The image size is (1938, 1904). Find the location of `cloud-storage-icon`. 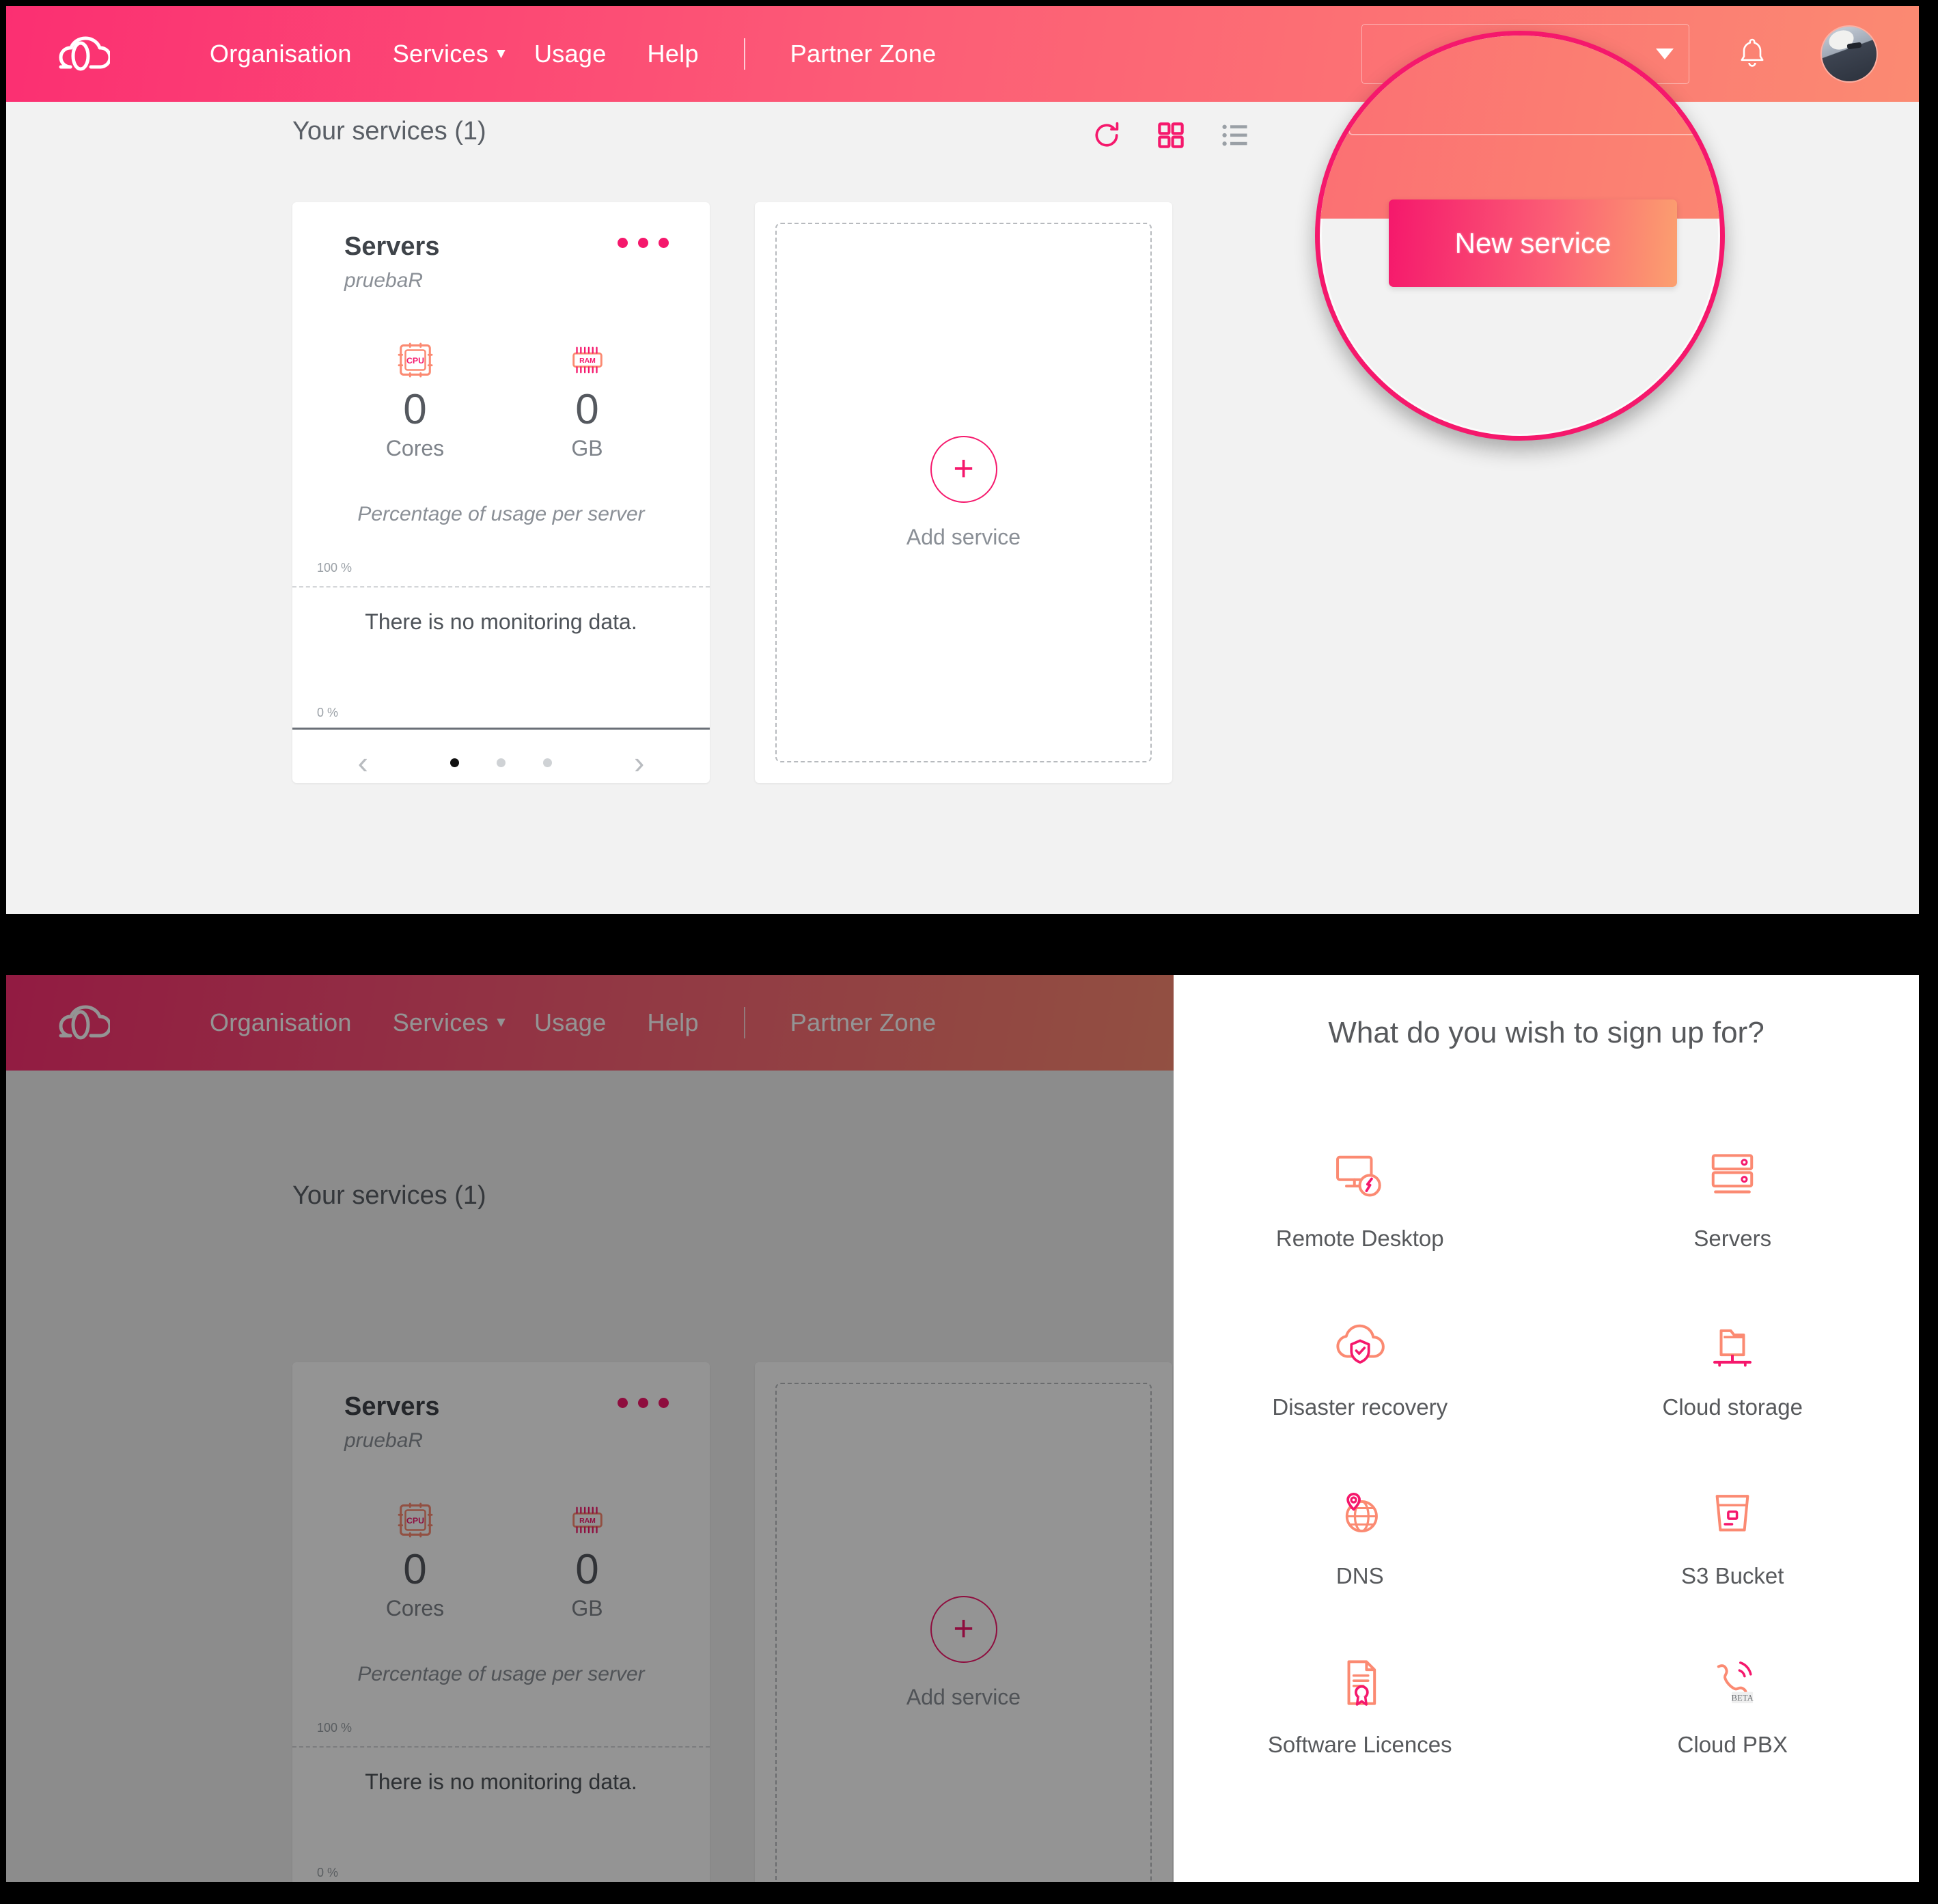

cloud-storage-icon is located at coordinates (1732, 1336).